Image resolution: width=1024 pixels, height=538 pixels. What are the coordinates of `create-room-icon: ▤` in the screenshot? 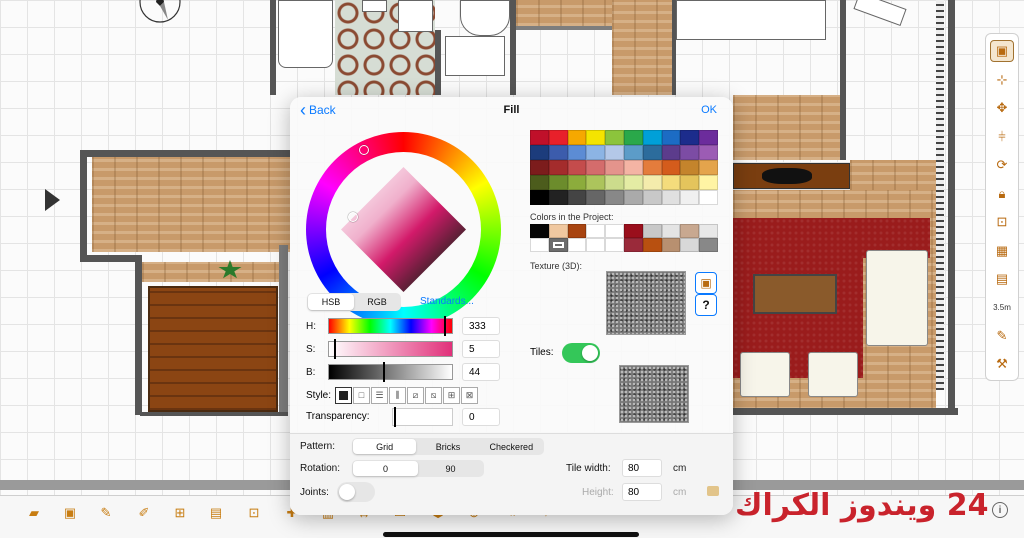 It's located at (216, 513).